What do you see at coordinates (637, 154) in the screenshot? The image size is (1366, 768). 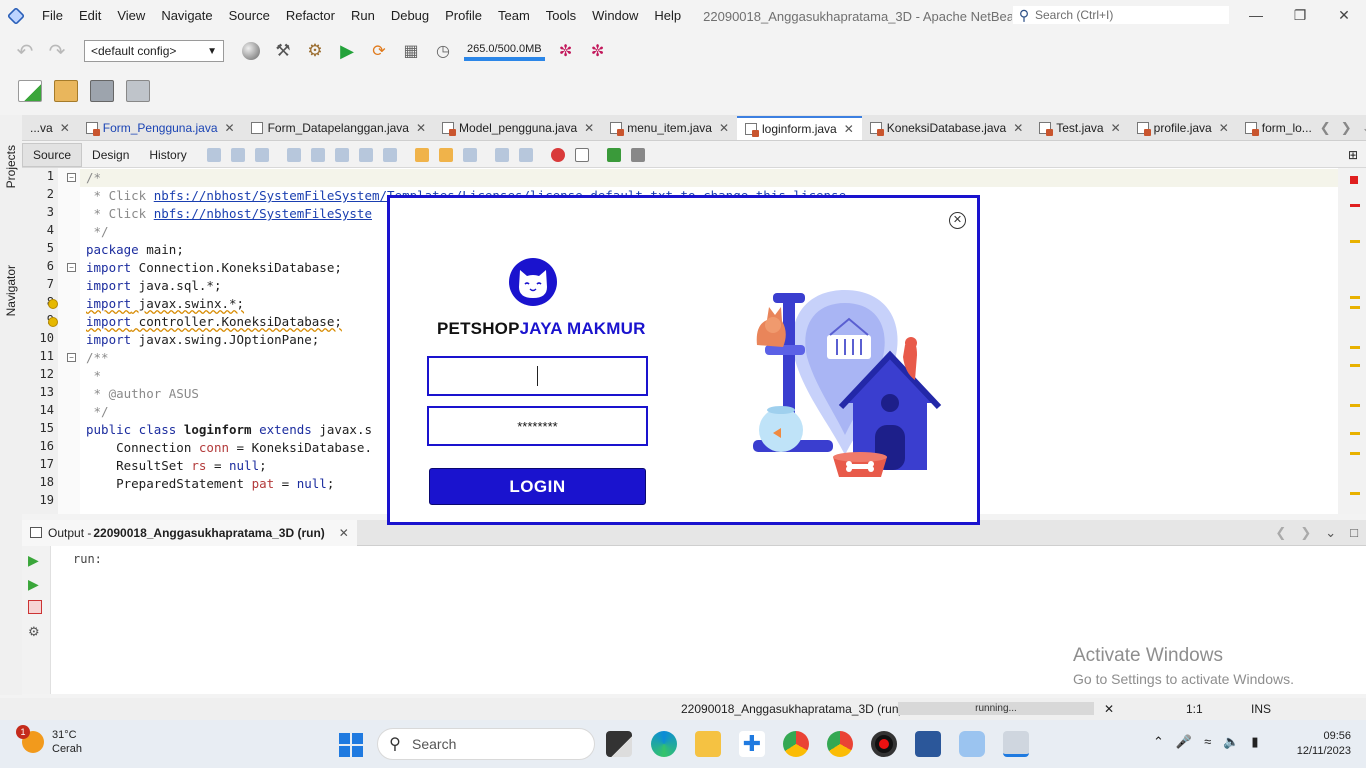 I see `uncomment-icon` at bounding box center [637, 154].